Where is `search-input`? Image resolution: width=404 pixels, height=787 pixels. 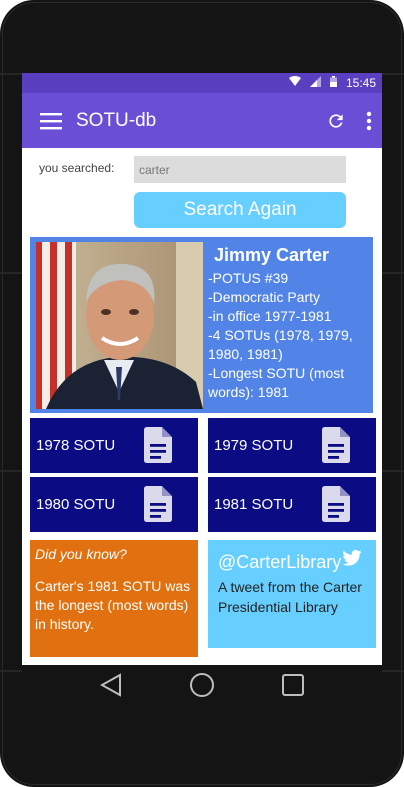 search-input is located at coordinates (240, 169).